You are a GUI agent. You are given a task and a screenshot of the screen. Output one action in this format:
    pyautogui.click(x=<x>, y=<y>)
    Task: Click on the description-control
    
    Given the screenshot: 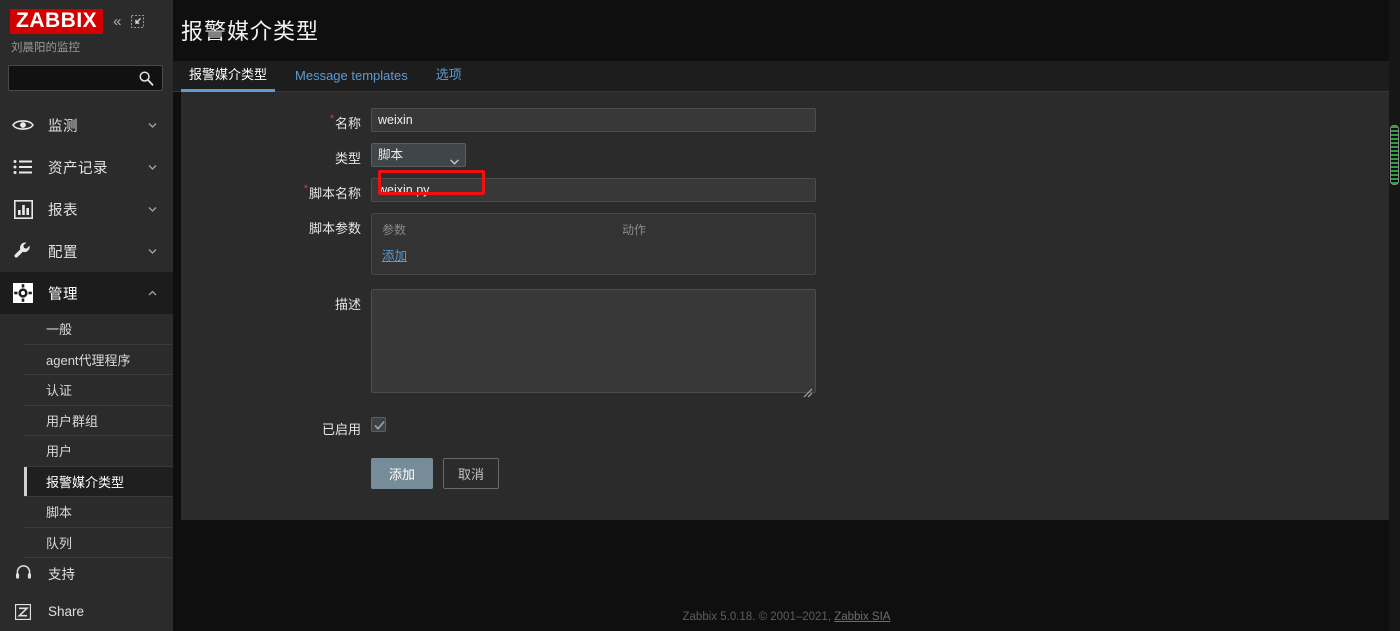 What is the action you would take?
    pyautogui.click(x=881, y=343)
    